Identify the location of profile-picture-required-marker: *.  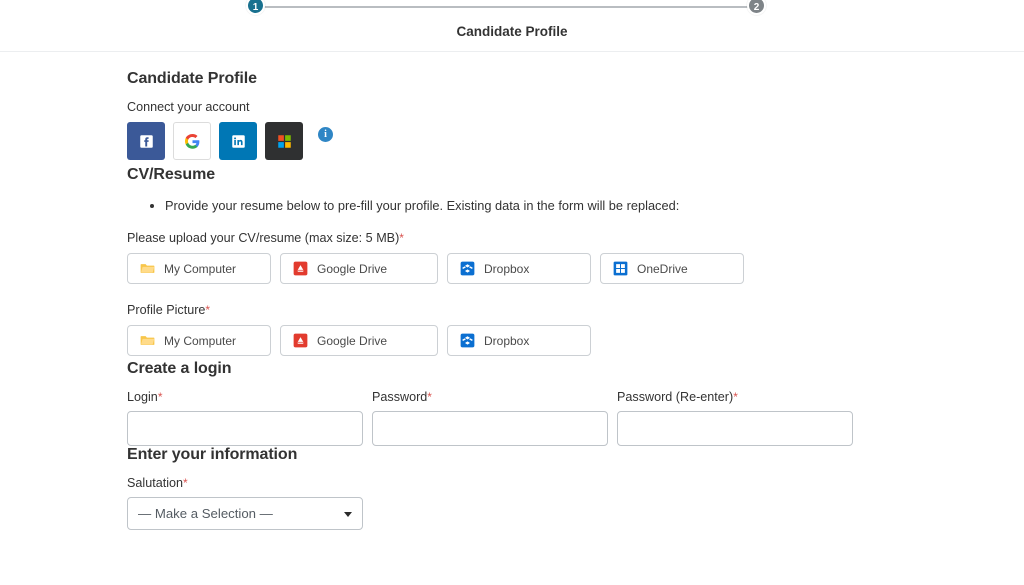
(208, 310).